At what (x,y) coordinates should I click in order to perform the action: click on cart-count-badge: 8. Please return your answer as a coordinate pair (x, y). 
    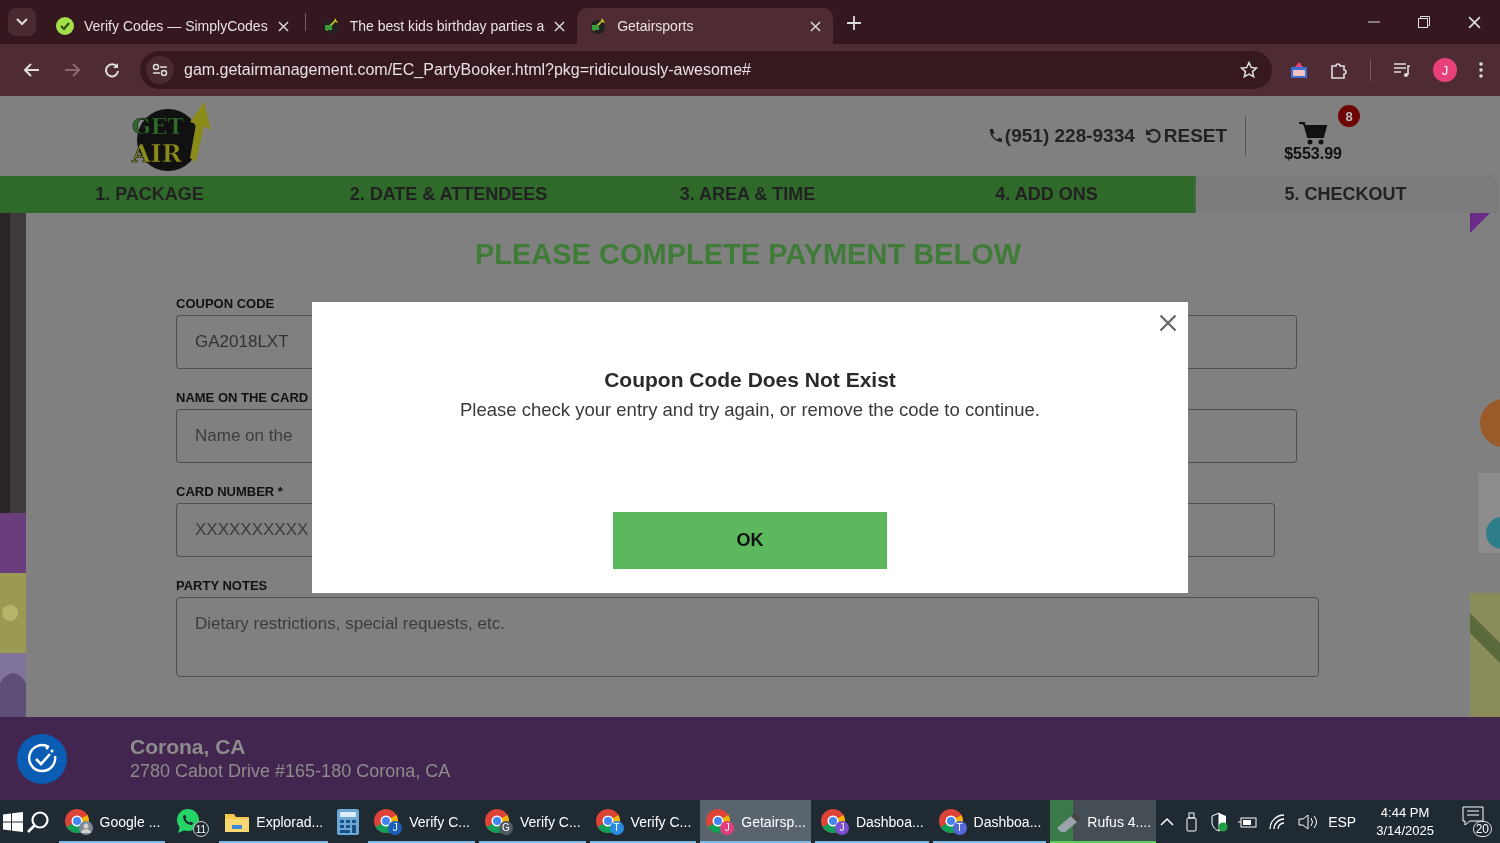
    Looking at the image, I should click on (1349, 116).